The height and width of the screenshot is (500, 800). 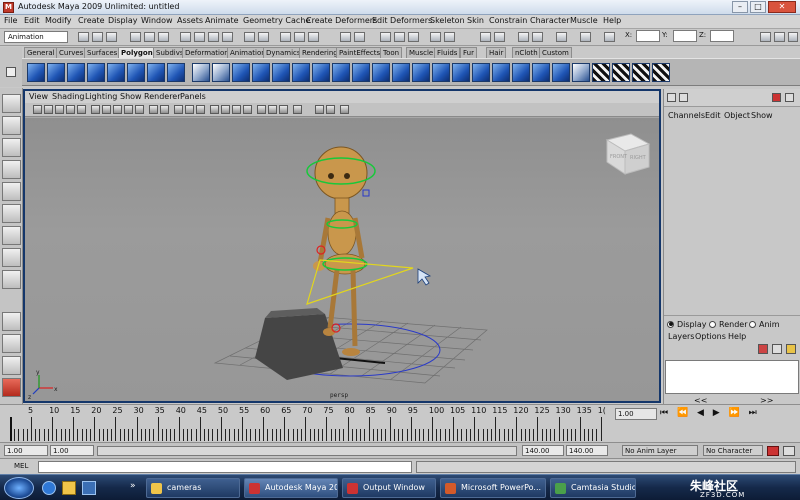 I want to click on tab-rendering: Rendering, so click(x=320, y=52).